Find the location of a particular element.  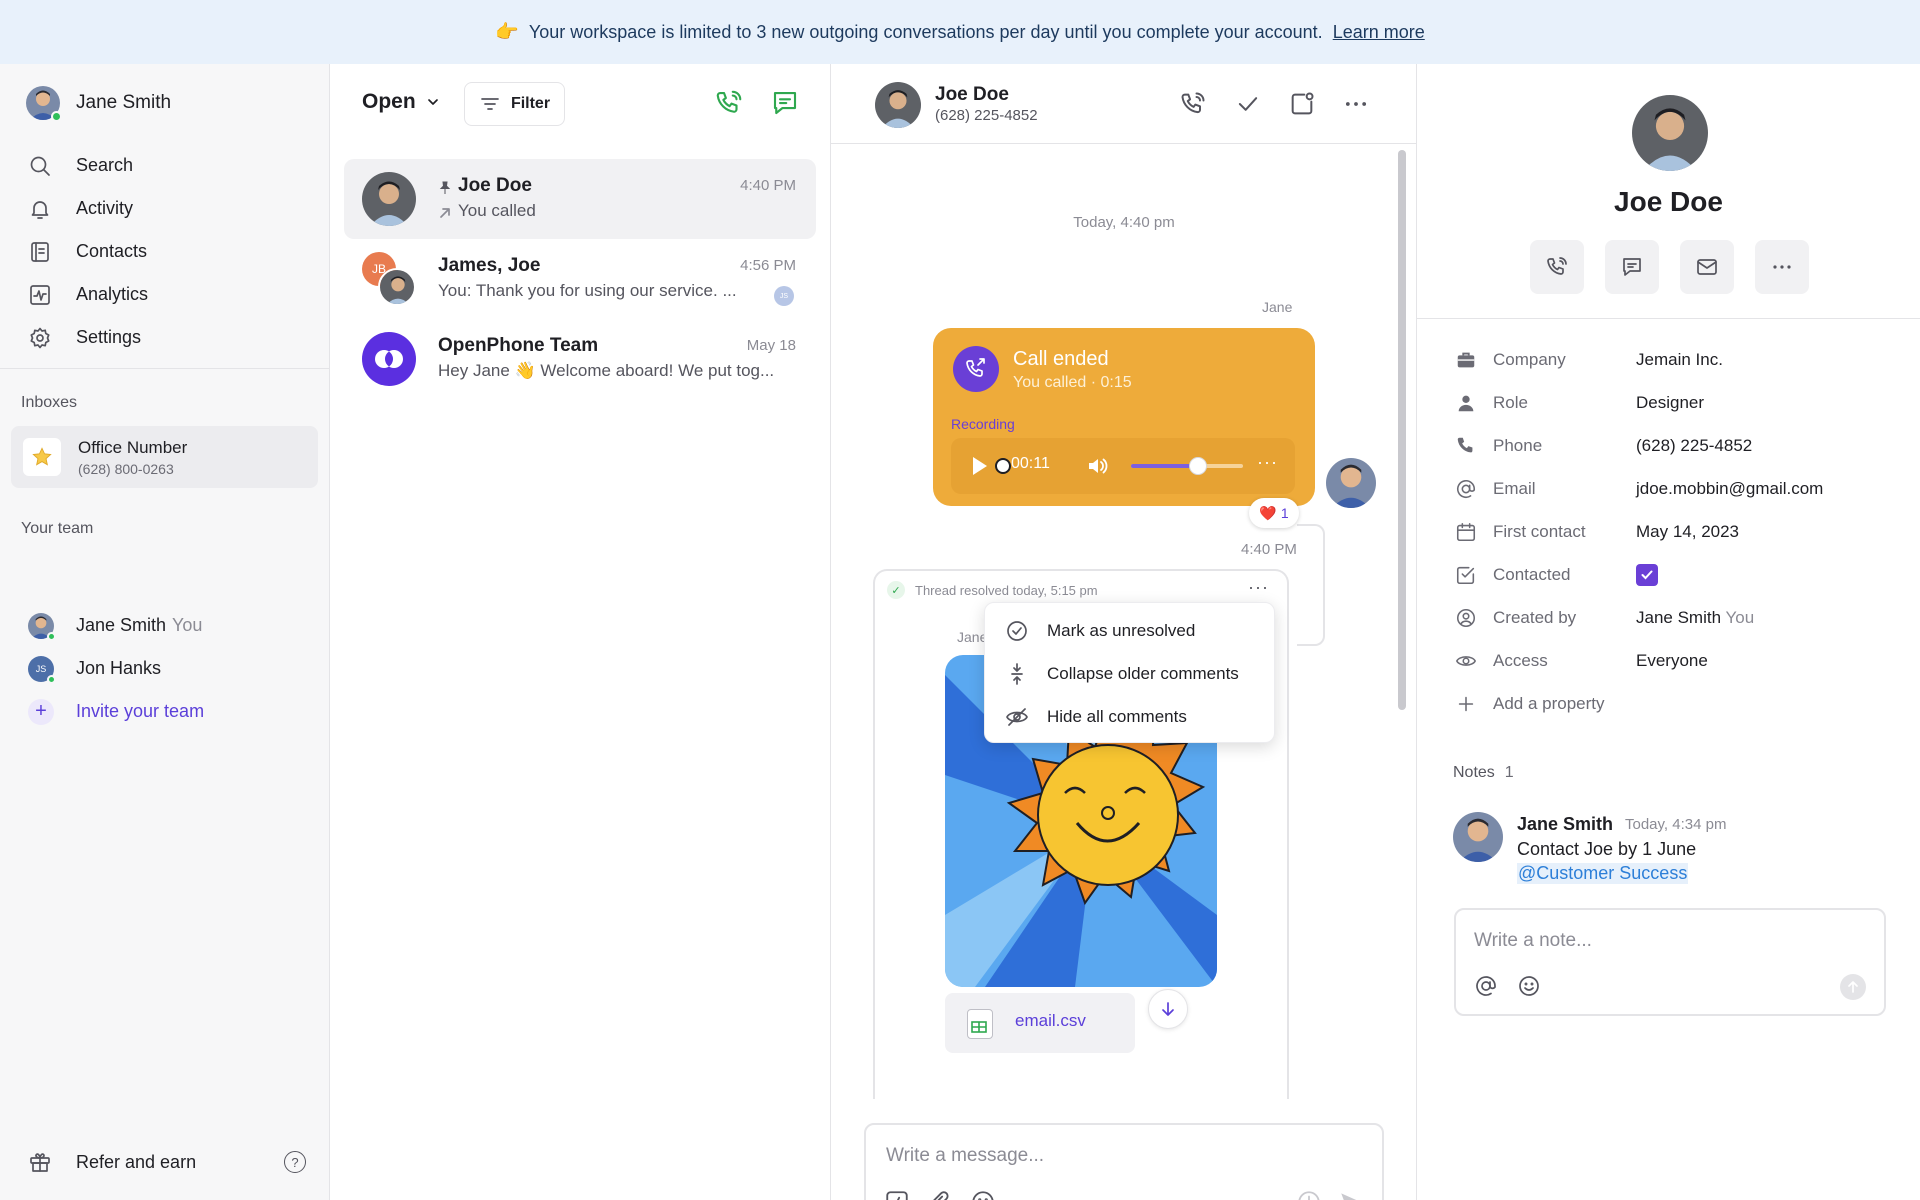

message-time: 4:40 PM is located at coordinates (1269, 549).